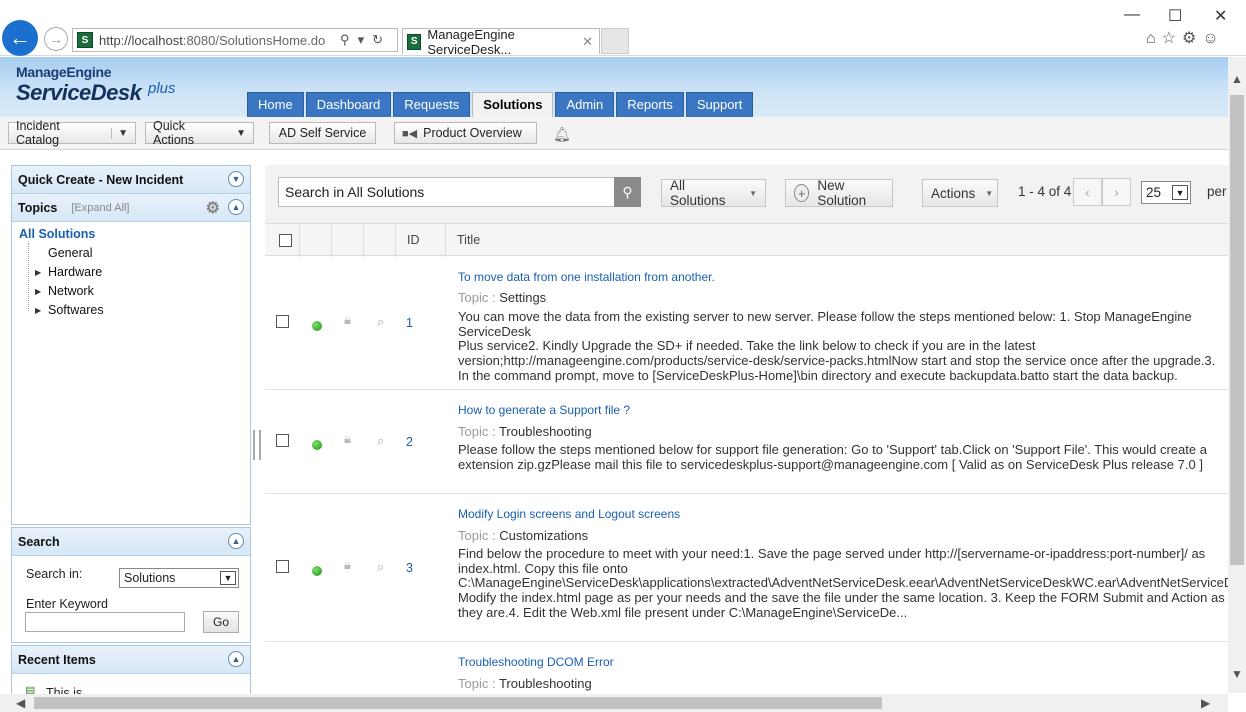  I want to click on new-solution-button: + New Solution, so click(839, 193).